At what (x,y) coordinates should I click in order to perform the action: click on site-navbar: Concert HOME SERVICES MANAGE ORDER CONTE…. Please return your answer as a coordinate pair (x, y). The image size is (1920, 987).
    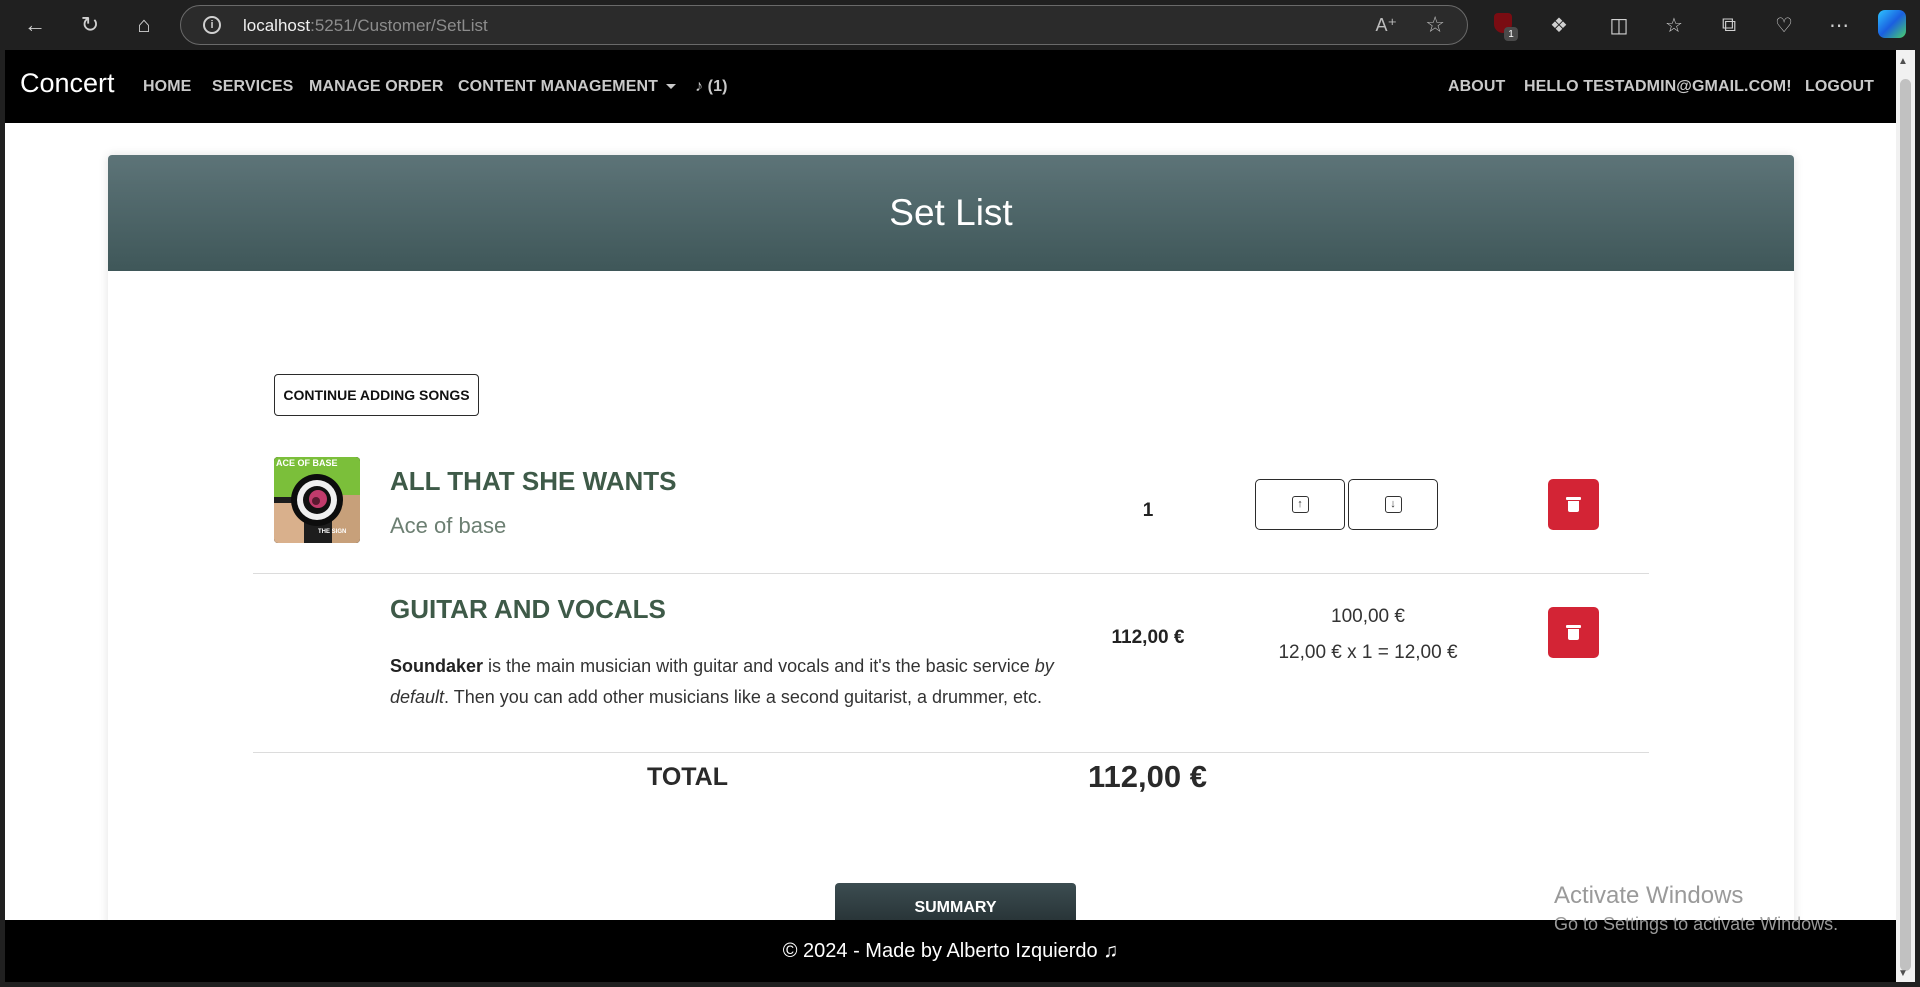
    Looking at the image, I should click on (950, 86).